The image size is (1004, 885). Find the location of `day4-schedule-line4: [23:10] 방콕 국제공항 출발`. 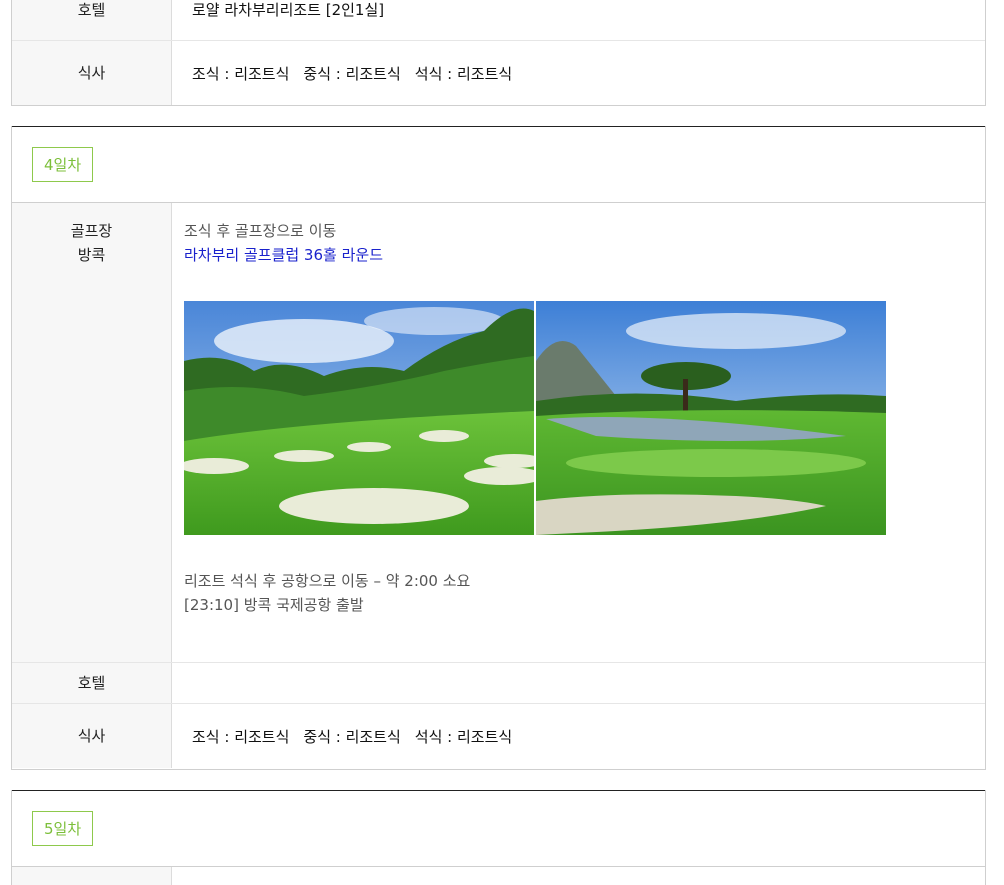

day4-schedule-line4: [23:10] 방콕 국제공항 출발 is located at coordinates (274, 605).